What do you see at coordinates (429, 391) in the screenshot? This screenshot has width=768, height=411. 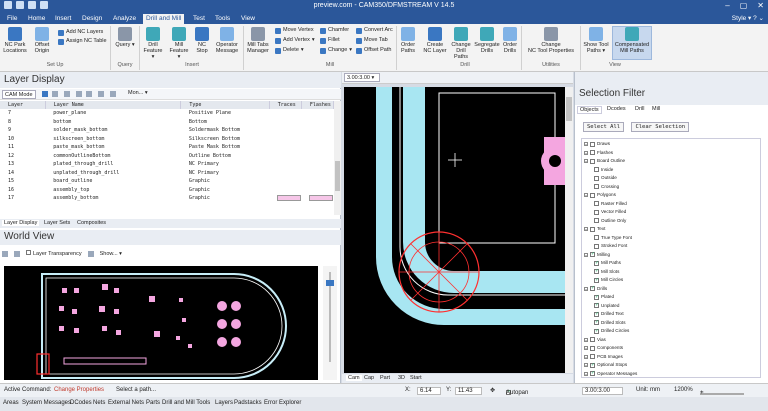 I see `x-coord-field: 6.14` at bounding box center [429, 391].